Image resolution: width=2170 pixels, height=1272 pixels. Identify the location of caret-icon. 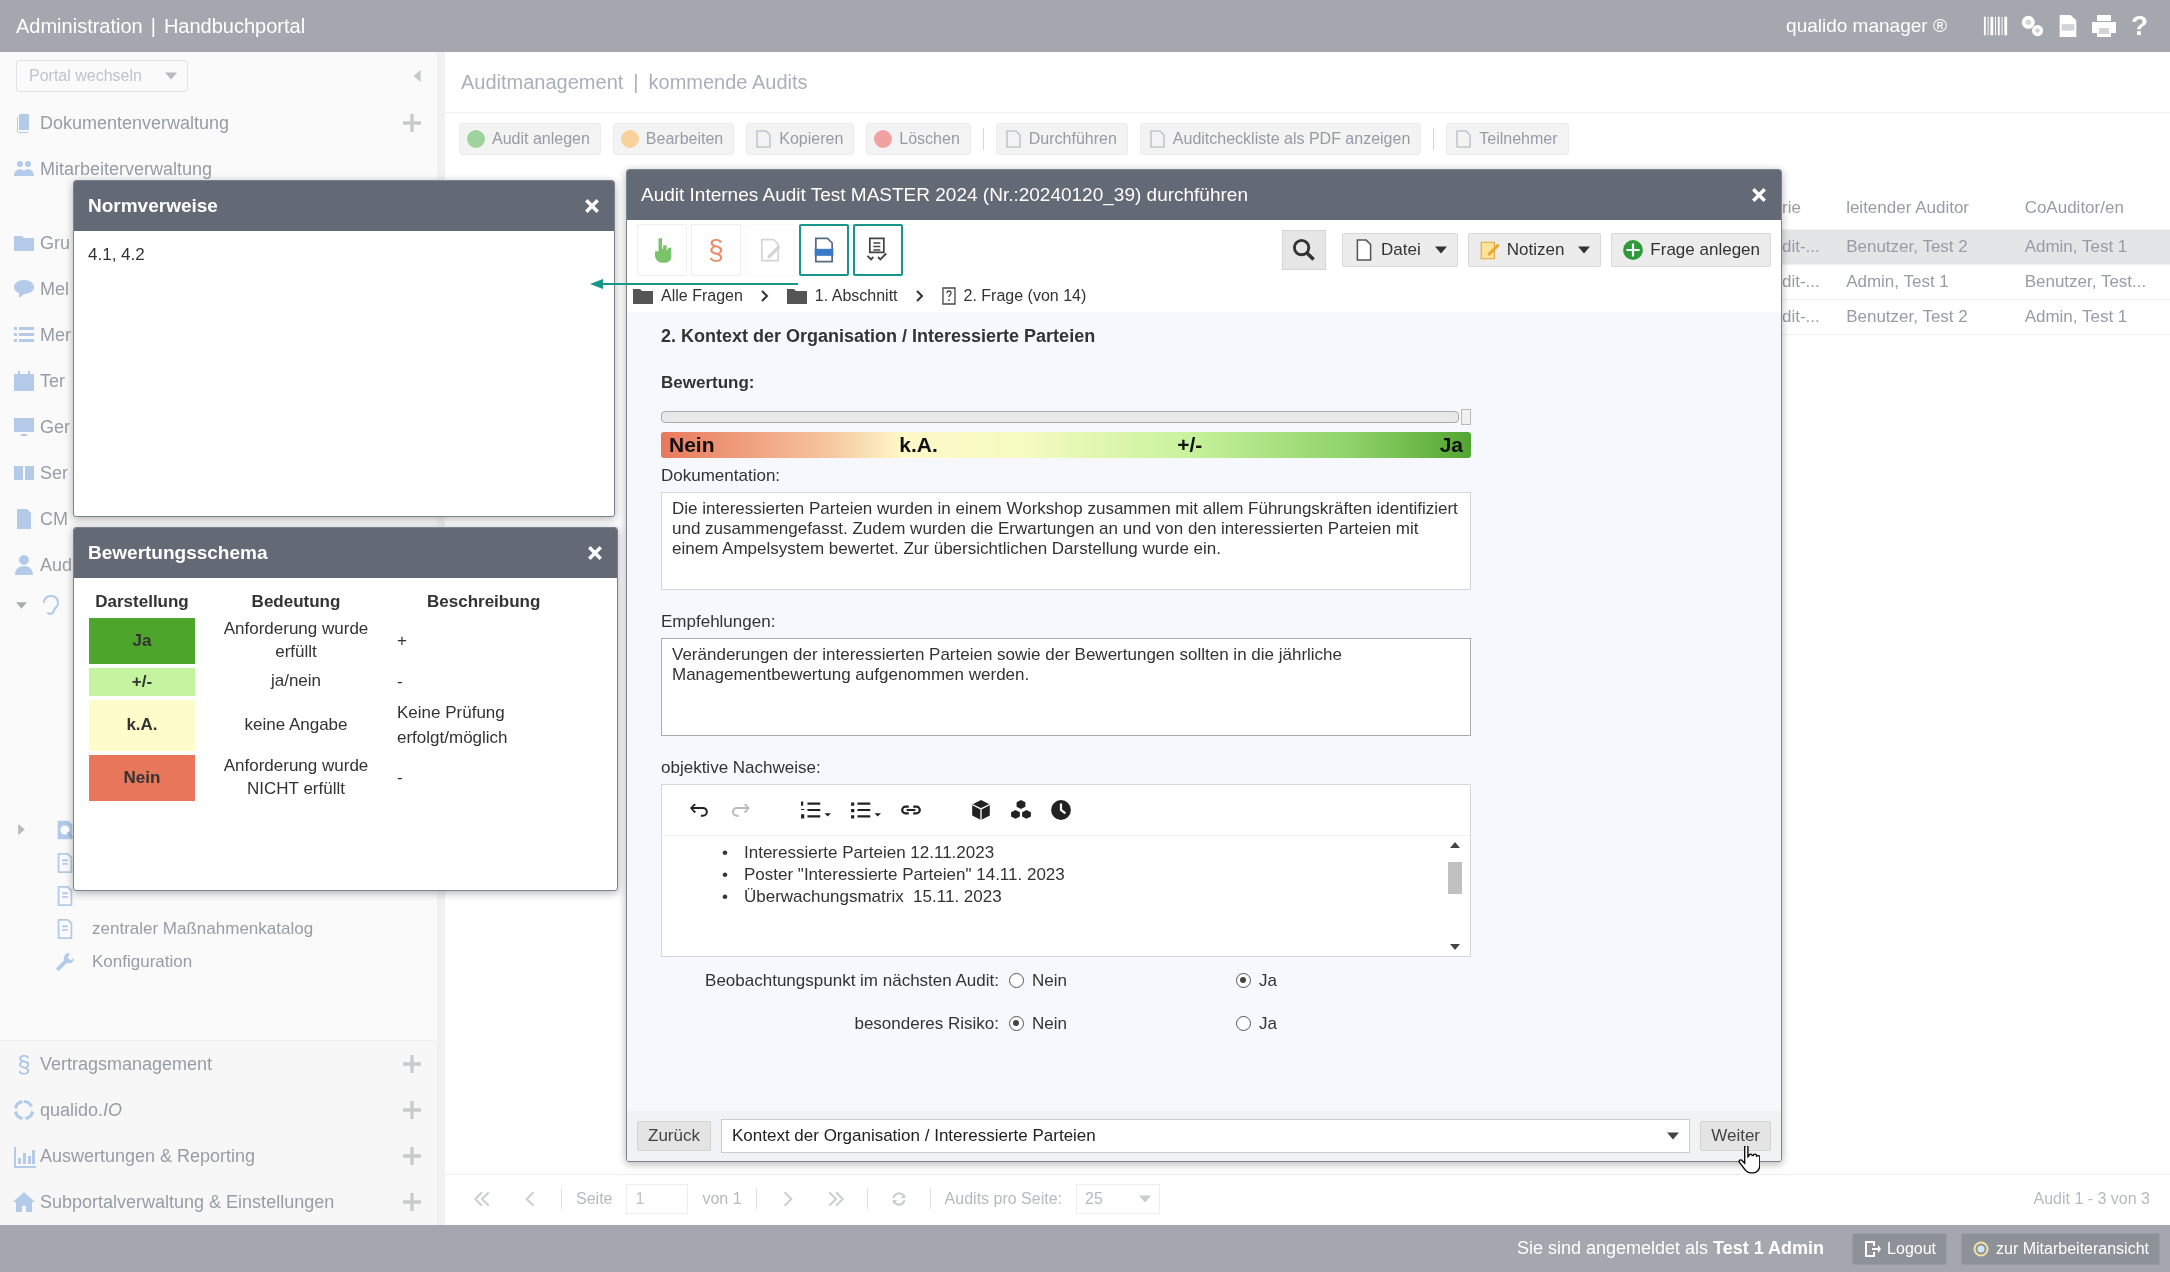
(171, 76).